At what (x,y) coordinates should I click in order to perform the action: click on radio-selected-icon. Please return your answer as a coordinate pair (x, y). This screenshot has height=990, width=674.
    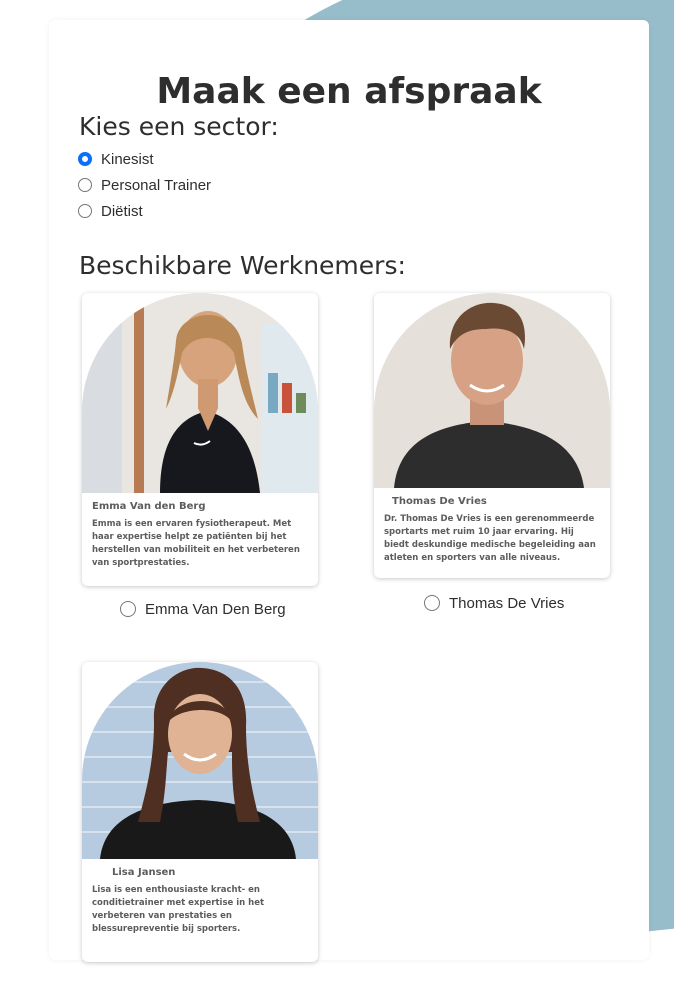
    Looking at the image, I should click on (85, 159).